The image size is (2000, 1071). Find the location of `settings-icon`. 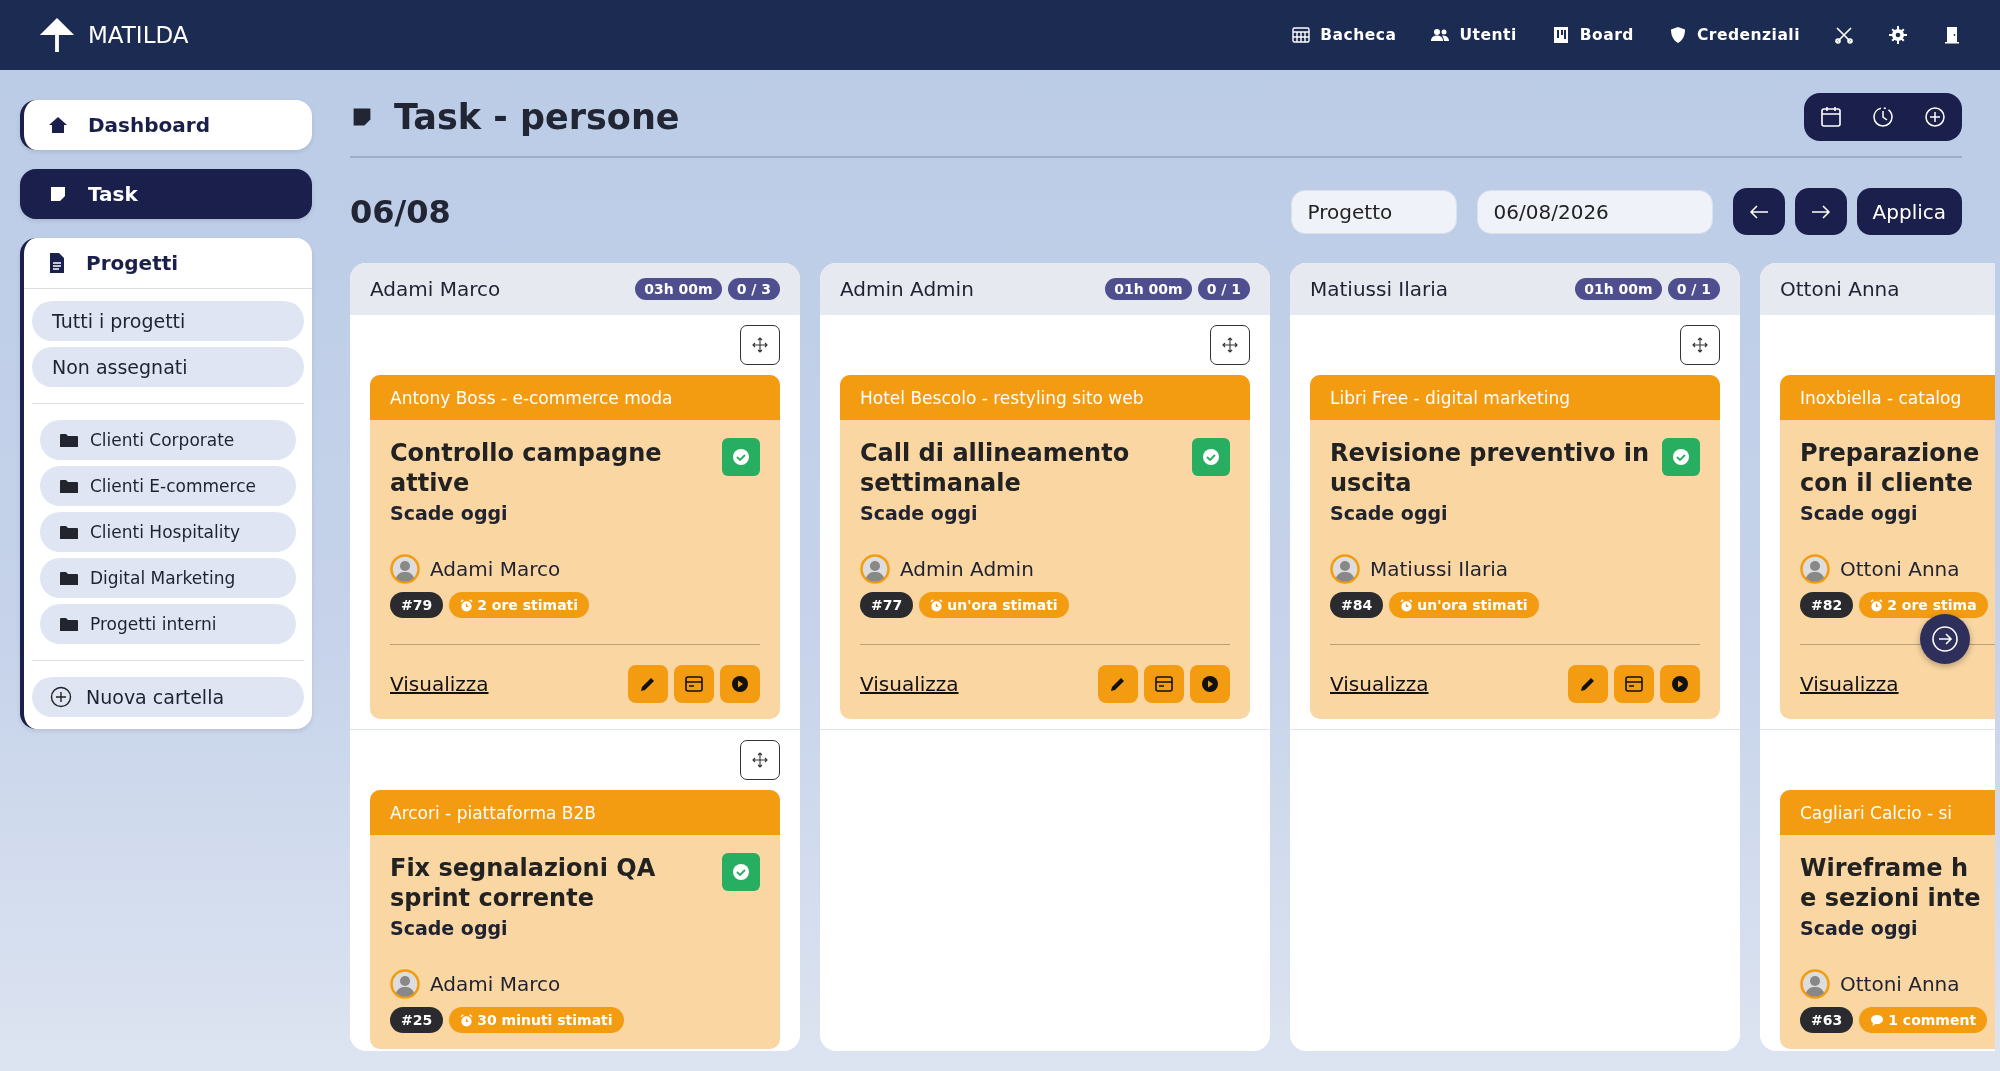

settings-icon is located at coordinates (1898, 35).